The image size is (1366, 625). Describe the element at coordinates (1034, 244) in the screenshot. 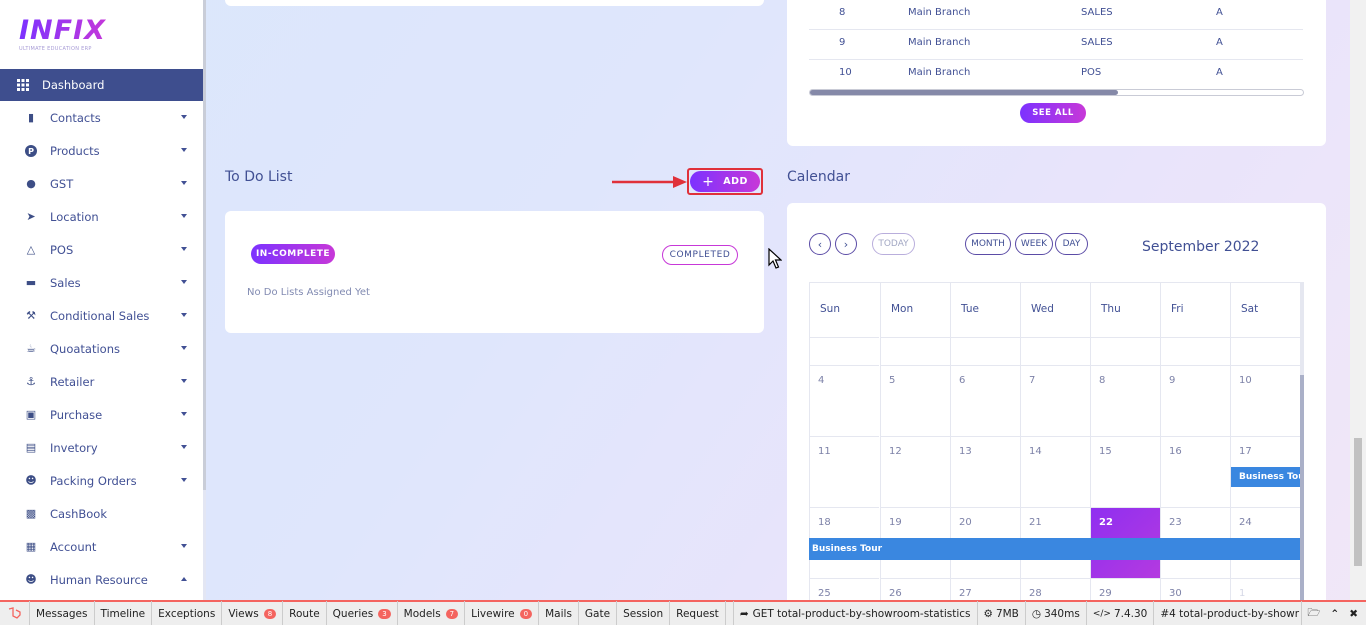

I see `week-view-button: WEEK` at that location.